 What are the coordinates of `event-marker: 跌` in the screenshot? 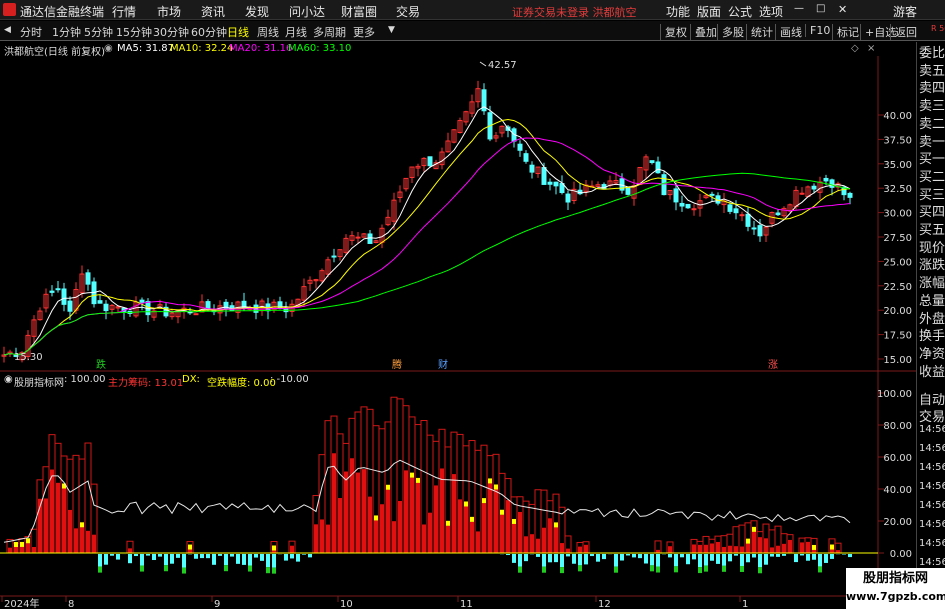 It's located at (101, 364).